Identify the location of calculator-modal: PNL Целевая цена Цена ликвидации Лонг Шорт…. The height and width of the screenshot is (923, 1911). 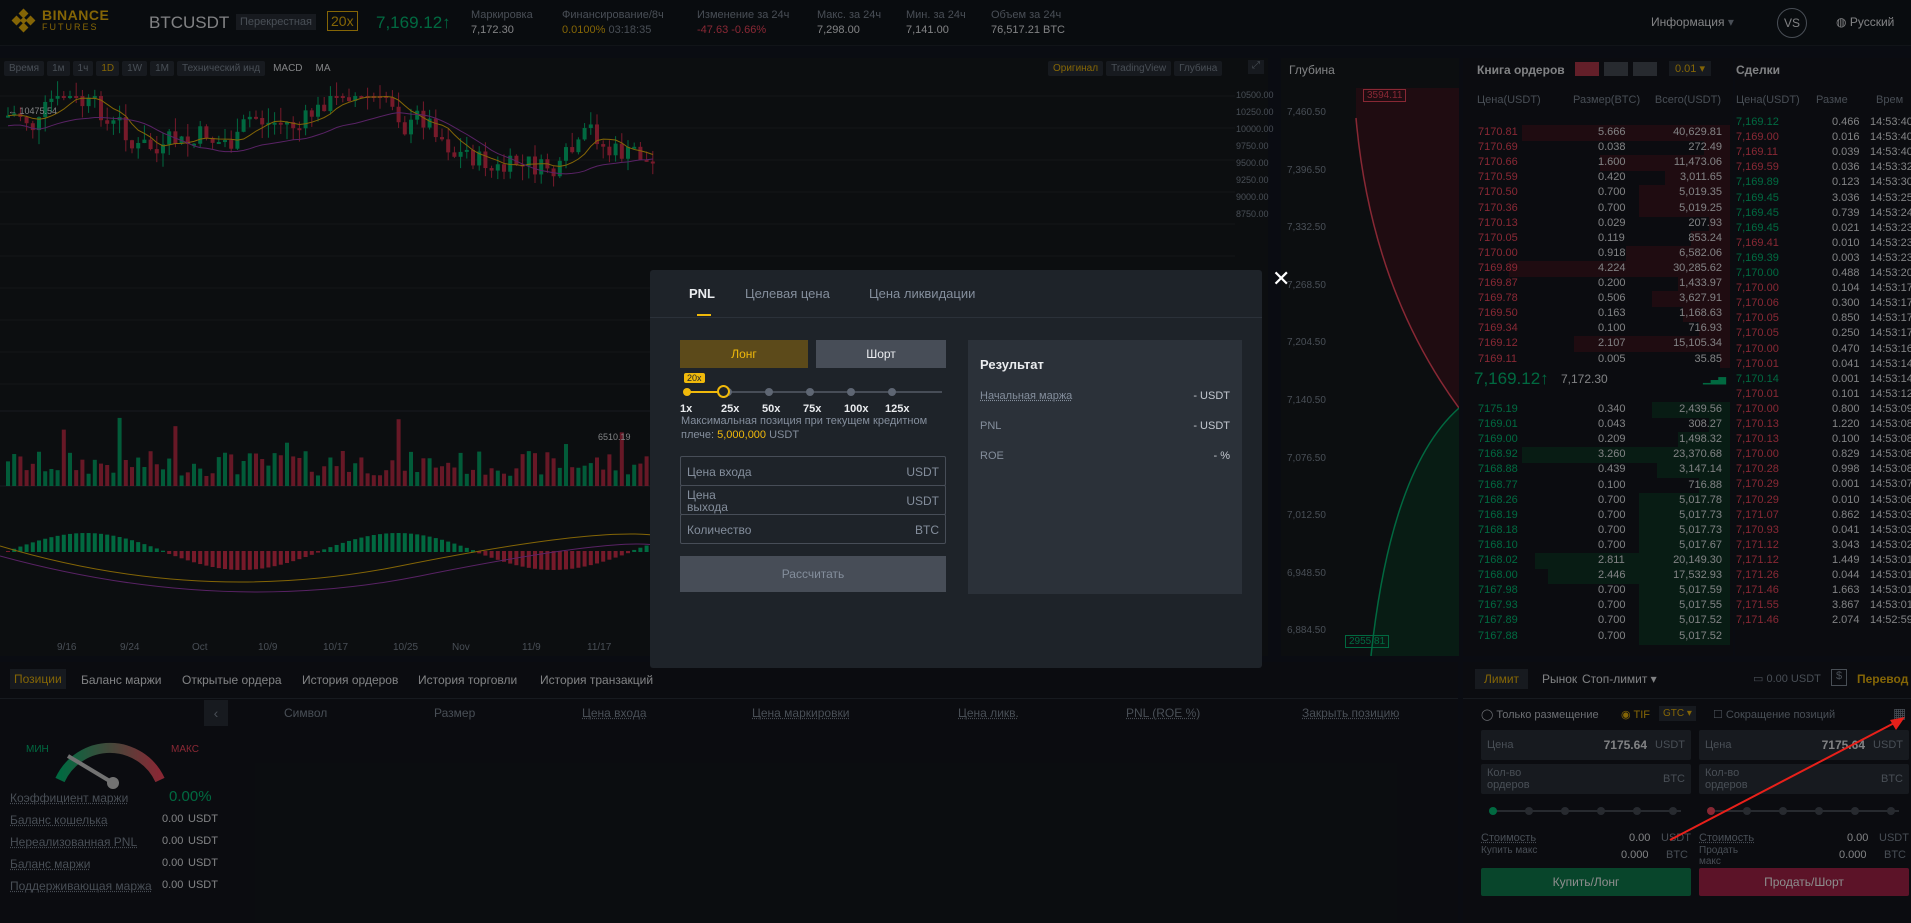
(956, 469).